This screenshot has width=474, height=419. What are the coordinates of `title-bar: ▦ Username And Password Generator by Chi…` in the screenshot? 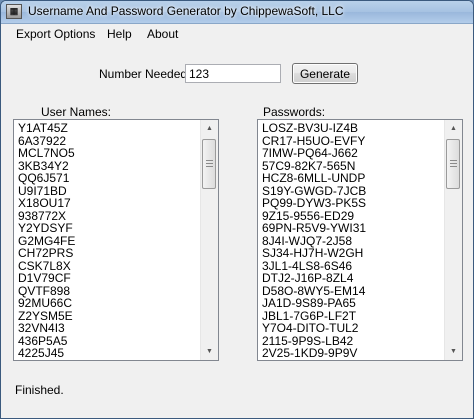 It's located at (237, 12).